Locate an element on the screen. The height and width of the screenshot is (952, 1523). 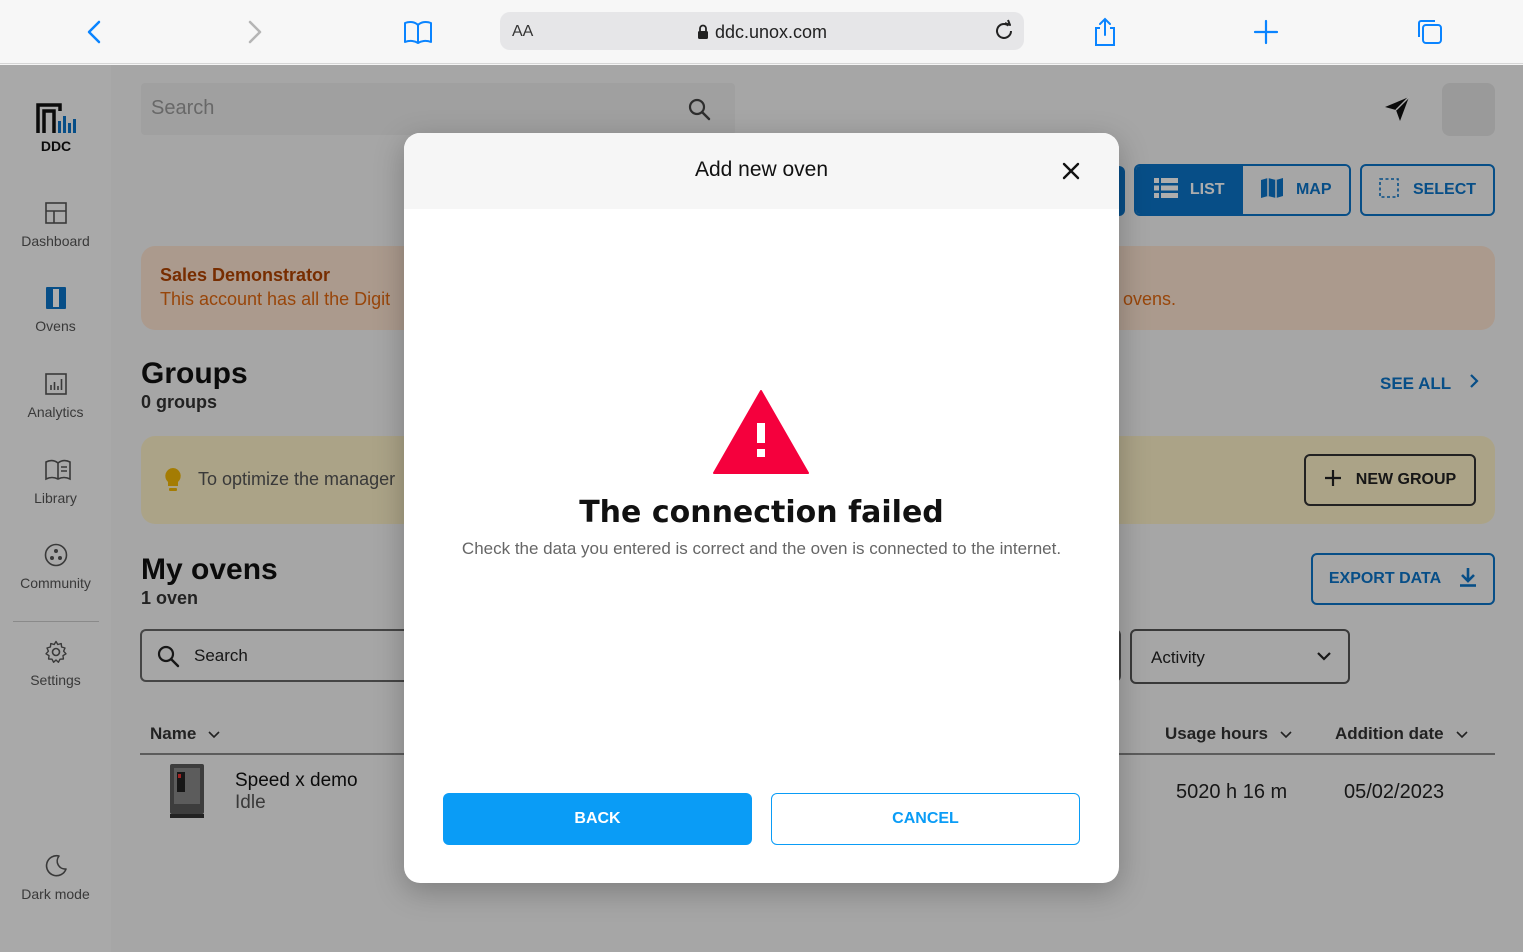
back-button: BACK is located at coordinates (597, 819).